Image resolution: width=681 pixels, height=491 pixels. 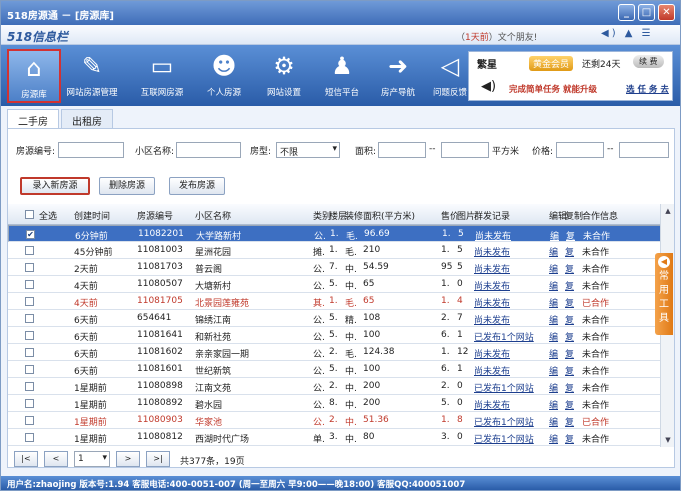 I want to click on toolbar-item-2: ▭ 互联网房源, so click(x=162, y=76).